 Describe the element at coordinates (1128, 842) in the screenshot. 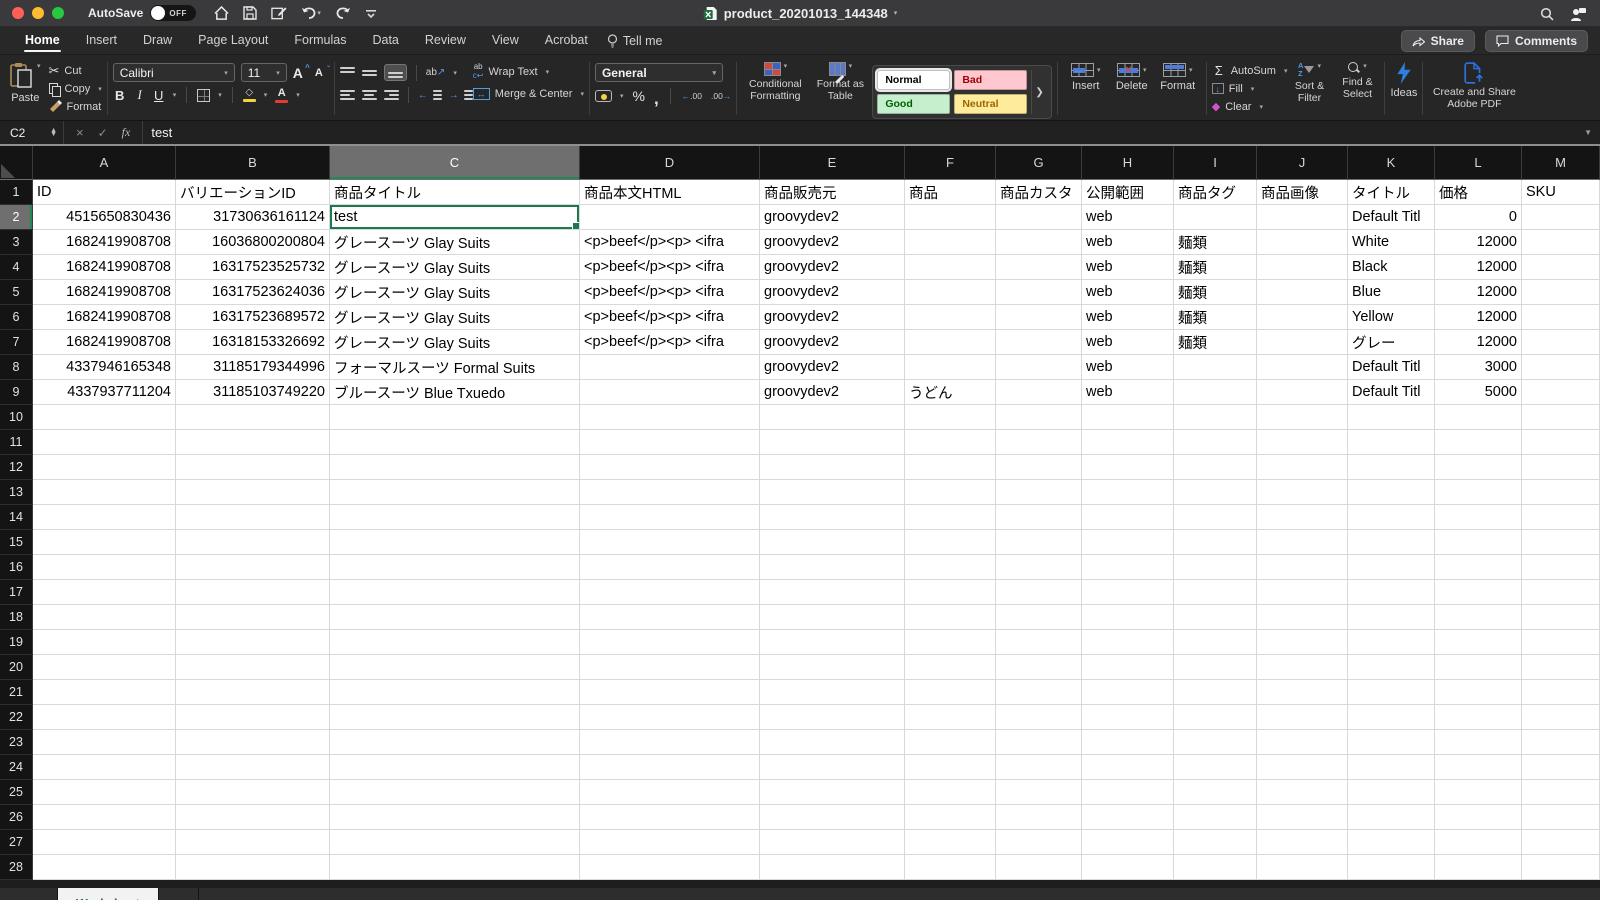

I see `cell-H27` at that location.